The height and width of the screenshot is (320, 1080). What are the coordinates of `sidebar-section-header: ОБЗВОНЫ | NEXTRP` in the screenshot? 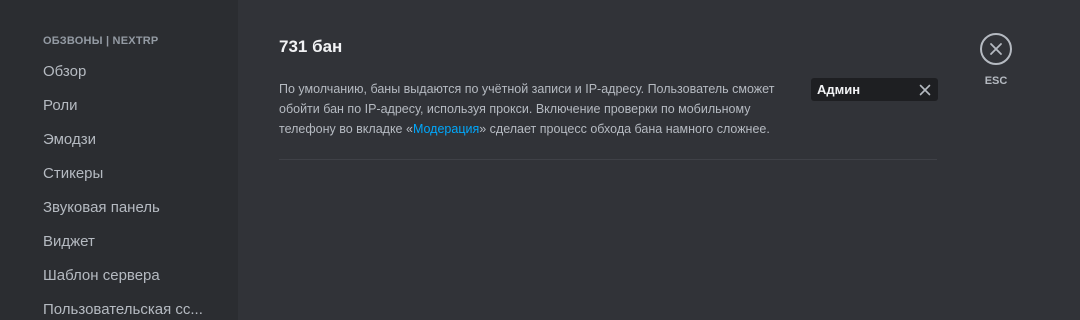 It's located at (101, 41).